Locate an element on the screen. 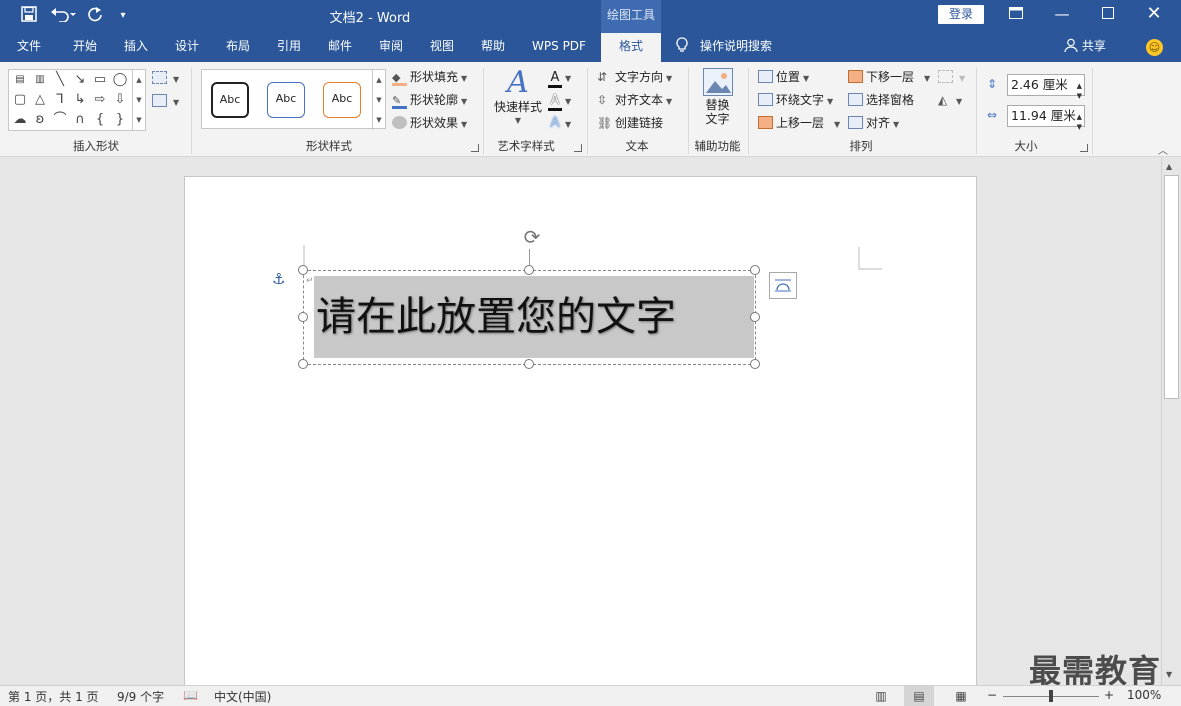 This screenshot has height=706, width=1181. ribbon-display-options-icon is located at coordinates (1016, 15).